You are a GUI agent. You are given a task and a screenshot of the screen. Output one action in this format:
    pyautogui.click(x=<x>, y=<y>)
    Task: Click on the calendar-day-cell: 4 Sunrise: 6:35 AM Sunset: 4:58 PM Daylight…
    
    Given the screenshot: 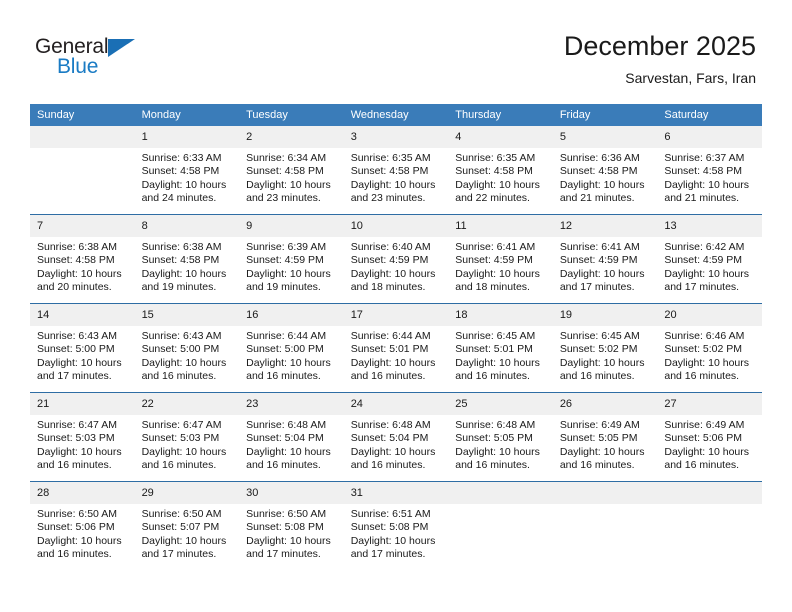 What is the action you would take?
    pyautogui.click(x=500, y=170)
    